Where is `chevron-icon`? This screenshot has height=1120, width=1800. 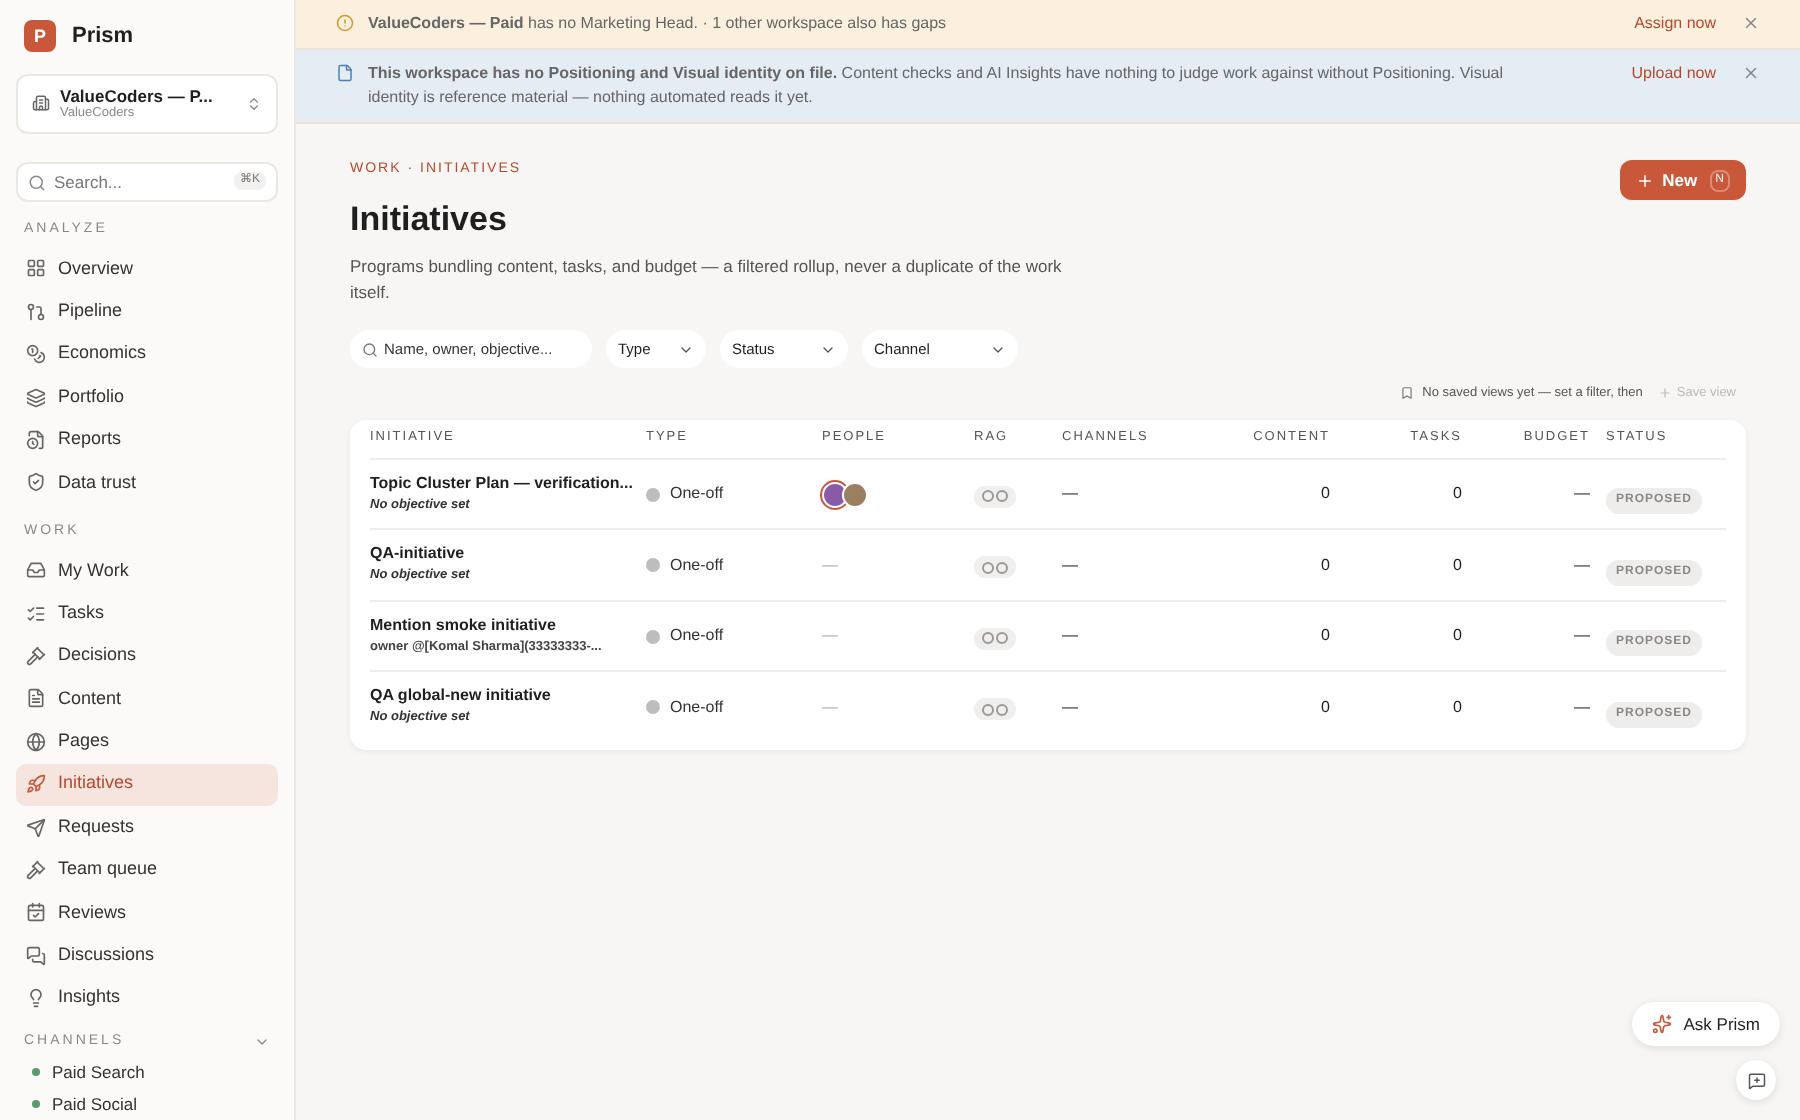
chevron-icon is located at coordinates (254, 103).